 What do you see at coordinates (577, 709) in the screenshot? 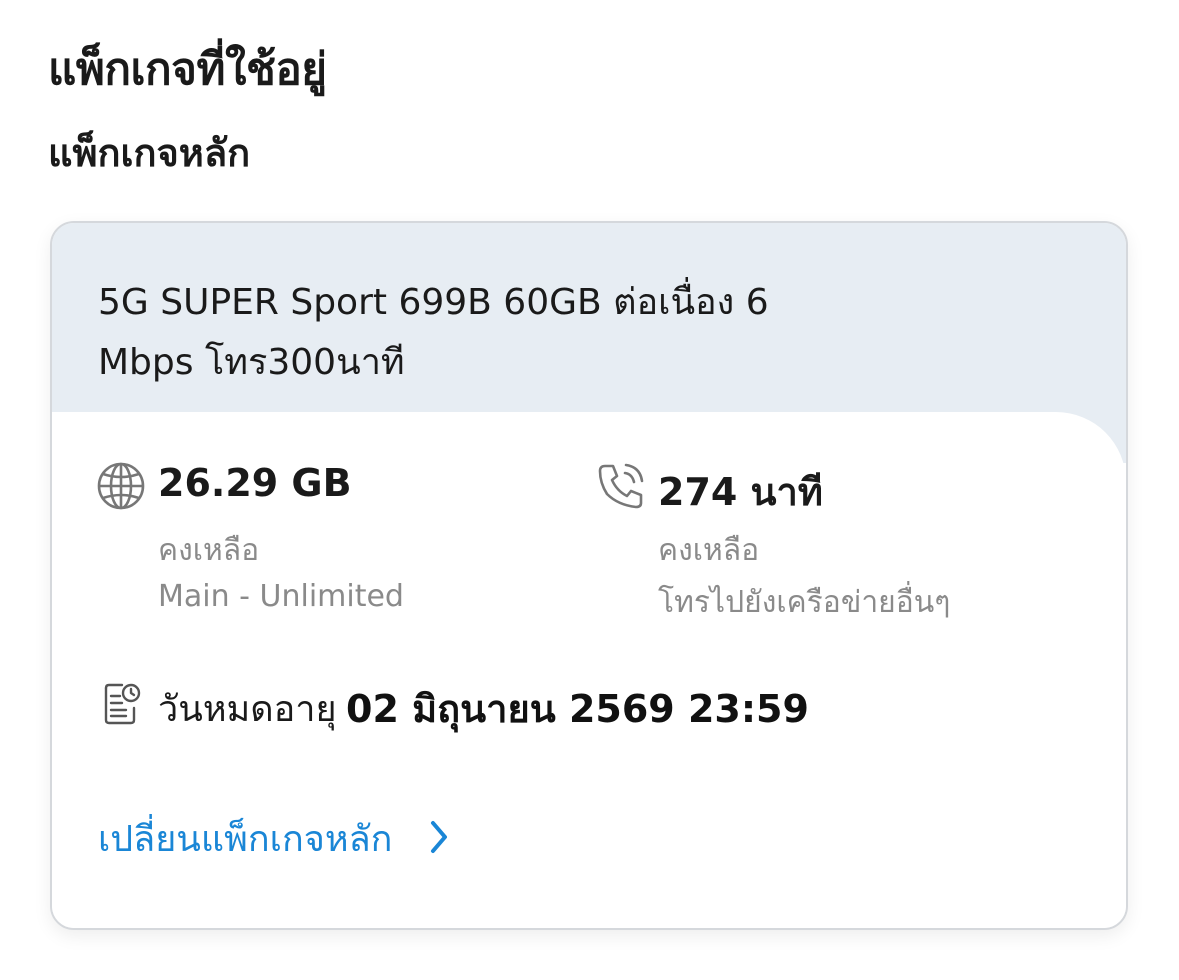
I see `expiry-date: 02 มิถุนายน 2569 23:59` at bounding box center [577, 709].